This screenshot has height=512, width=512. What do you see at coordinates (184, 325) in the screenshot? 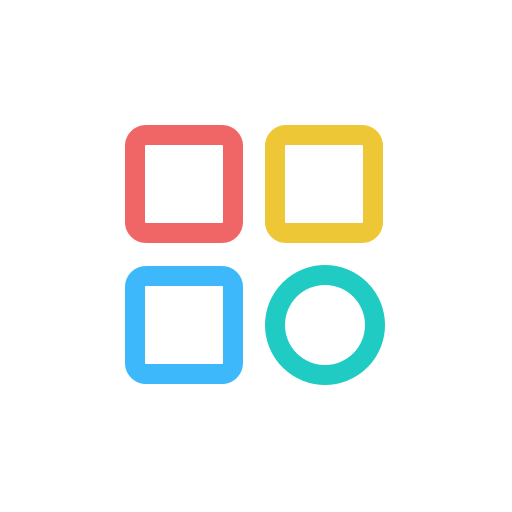
I see `blue-square-icon` at bounding box center [184, 325].